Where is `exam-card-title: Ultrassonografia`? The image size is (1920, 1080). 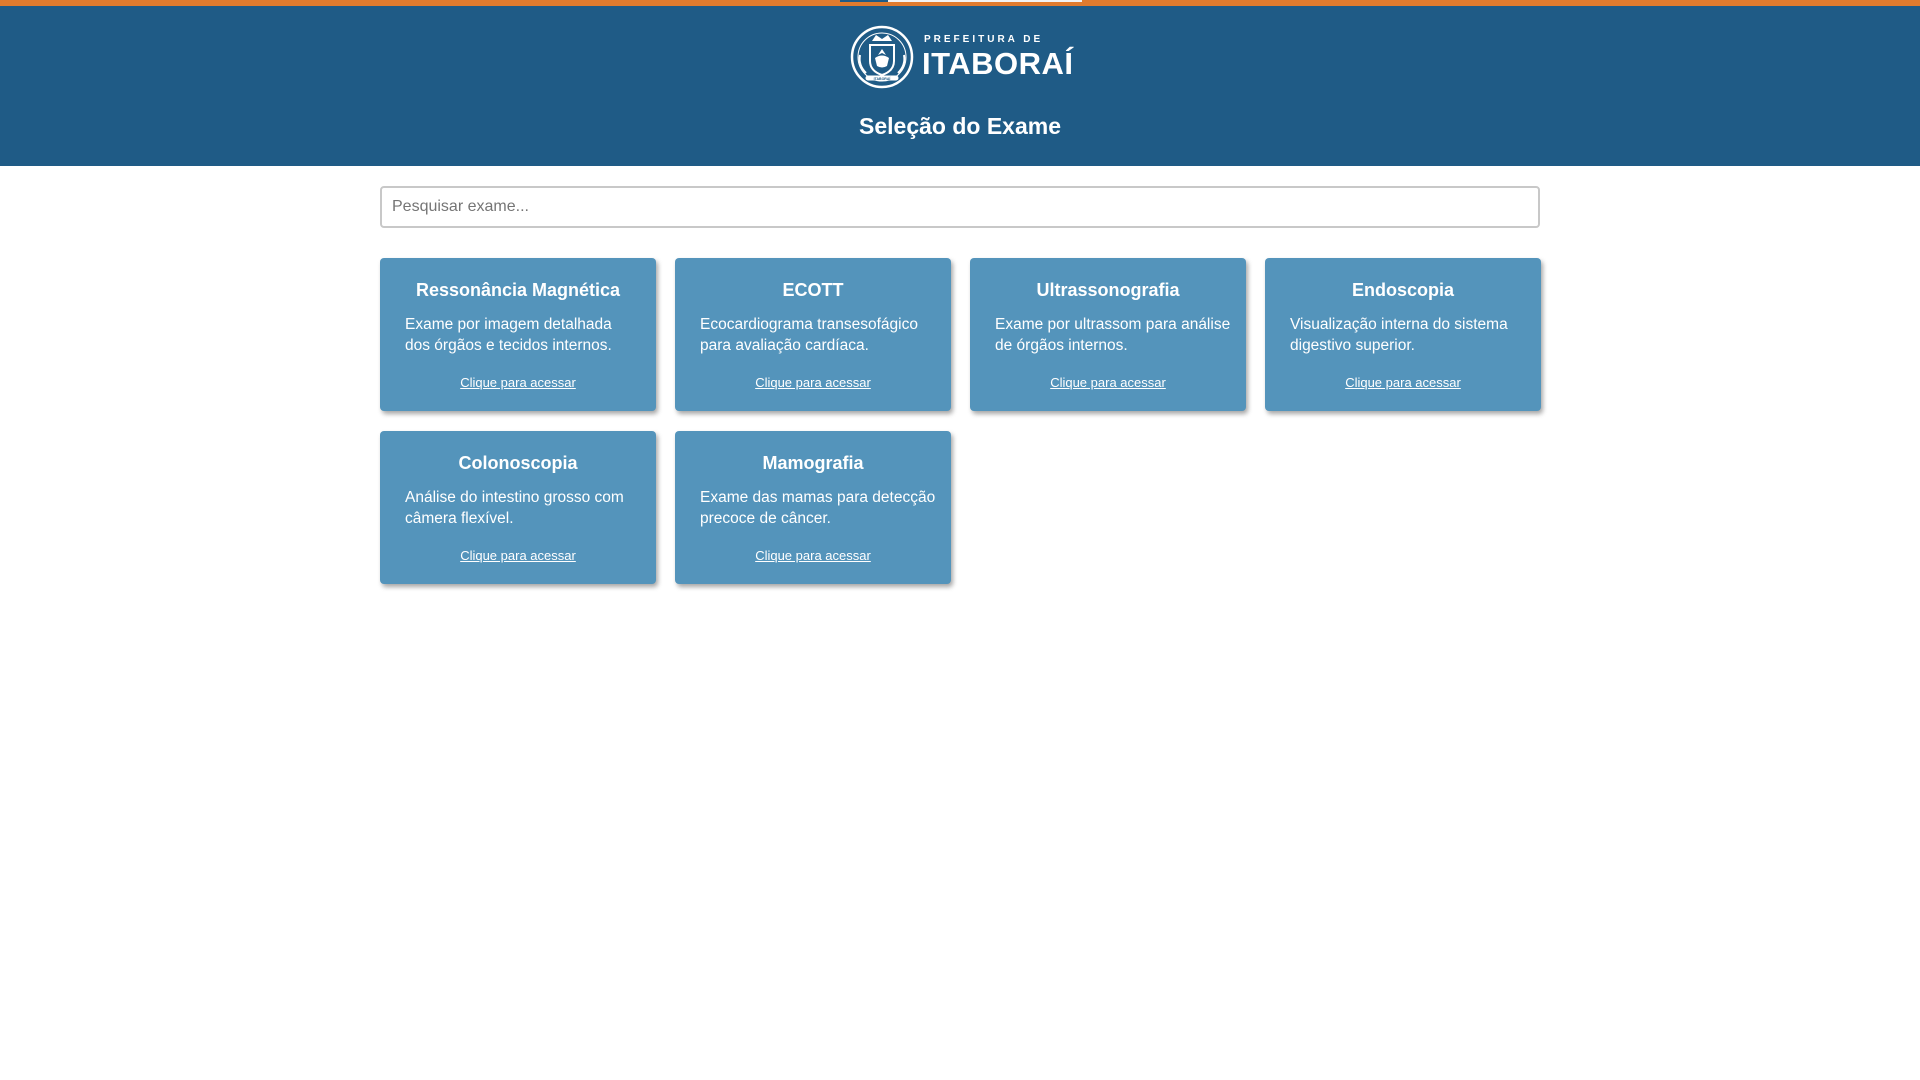
exam-card-title: Ultrassonografia is located at coordinates (1108, 290).